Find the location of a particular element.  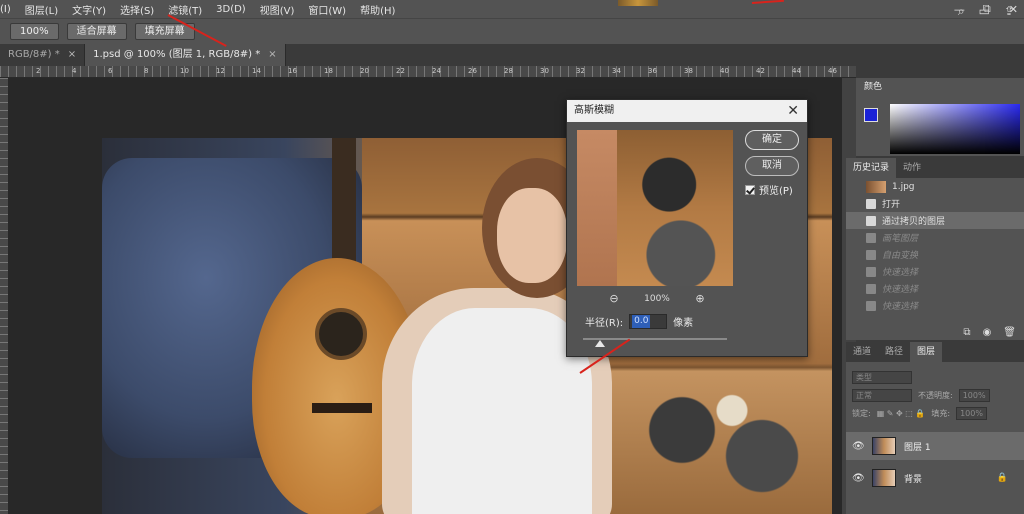

tab-previous-document: RGB/8#) * × is located at coordinates (43, 55).